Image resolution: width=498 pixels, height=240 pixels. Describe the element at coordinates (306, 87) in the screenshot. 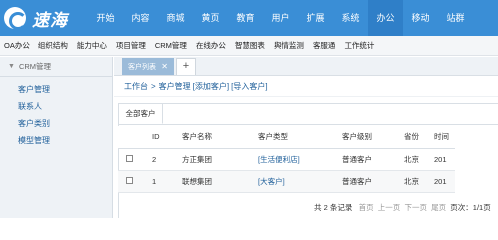

I see `breadcrumb: 工作台 > 客户管理 [添加客户] [导入客户]` at that location.